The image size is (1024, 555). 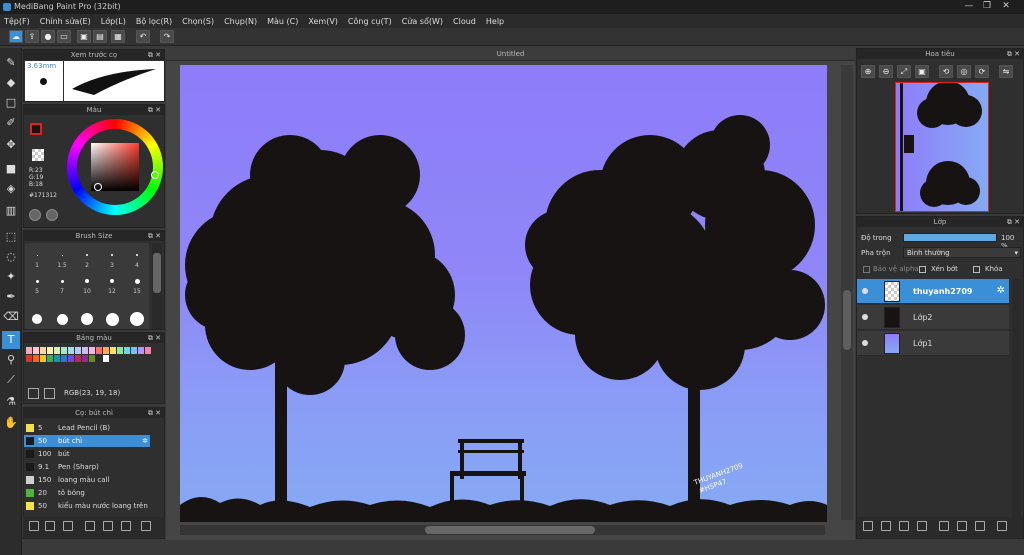 What do you see at coordinates (282, 21) in the screenshot?
I see `menu-color: Màu (C)` at bounding box center [282, 21].